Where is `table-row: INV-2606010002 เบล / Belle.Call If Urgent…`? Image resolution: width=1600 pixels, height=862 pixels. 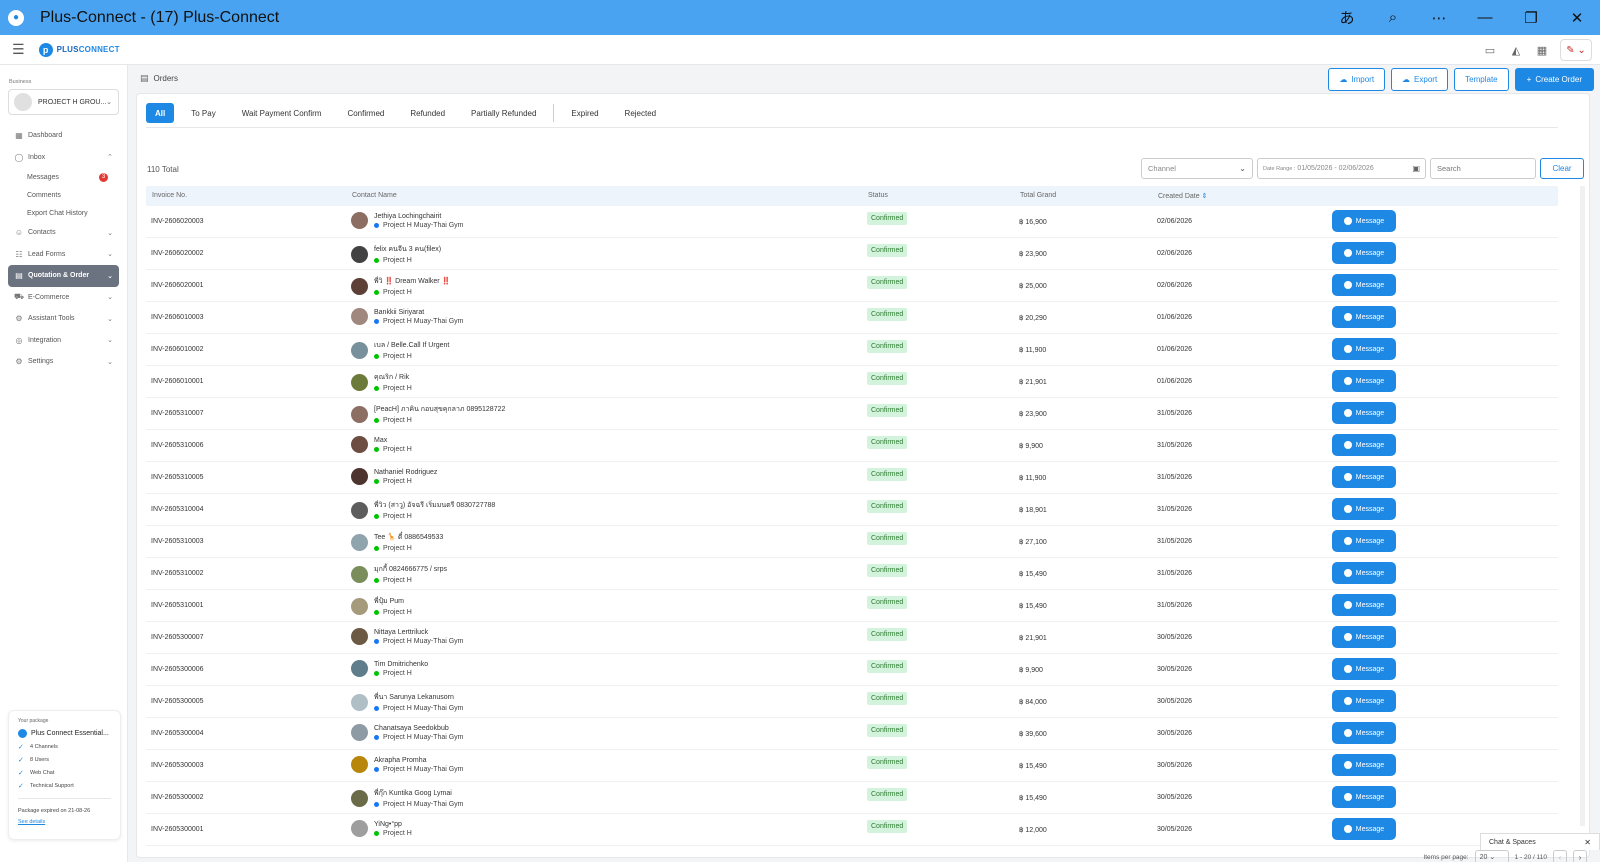
table-row: INV-2606010002 เบล / Belle.Call If Urgent… is located at coordinates (852, 350).